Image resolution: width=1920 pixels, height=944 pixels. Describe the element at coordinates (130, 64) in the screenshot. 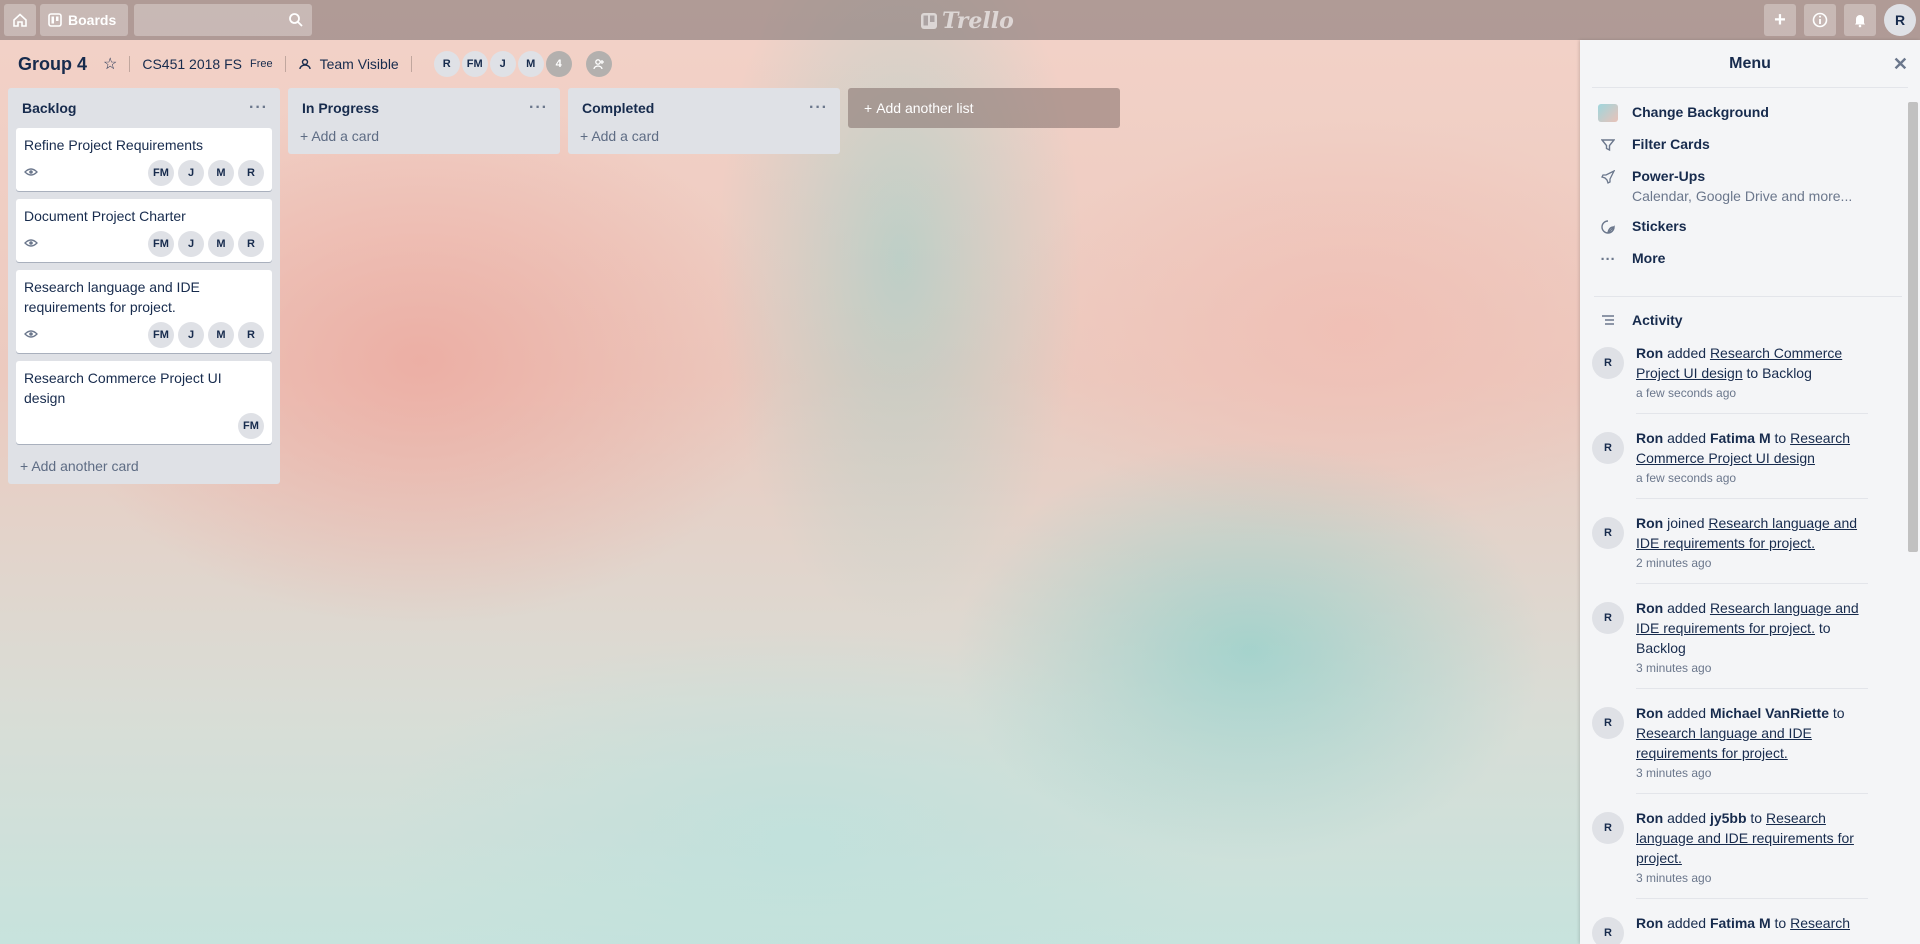

I see `divider` at that location.